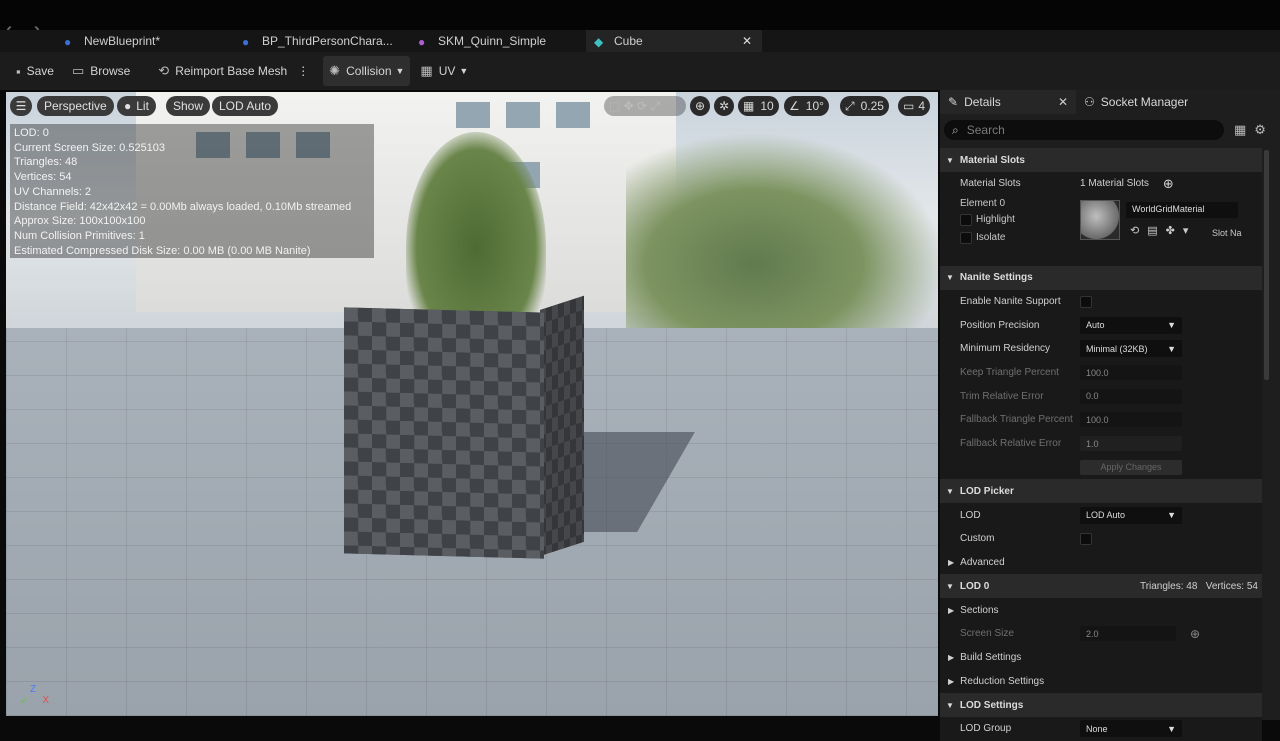 Image resolution: width=1280 pixels, height=741 pixels. What do you see at coordinates (164, 70) in the screenshot?
I see `reimport-icon: ⟲` at bounding box center [164, 70].